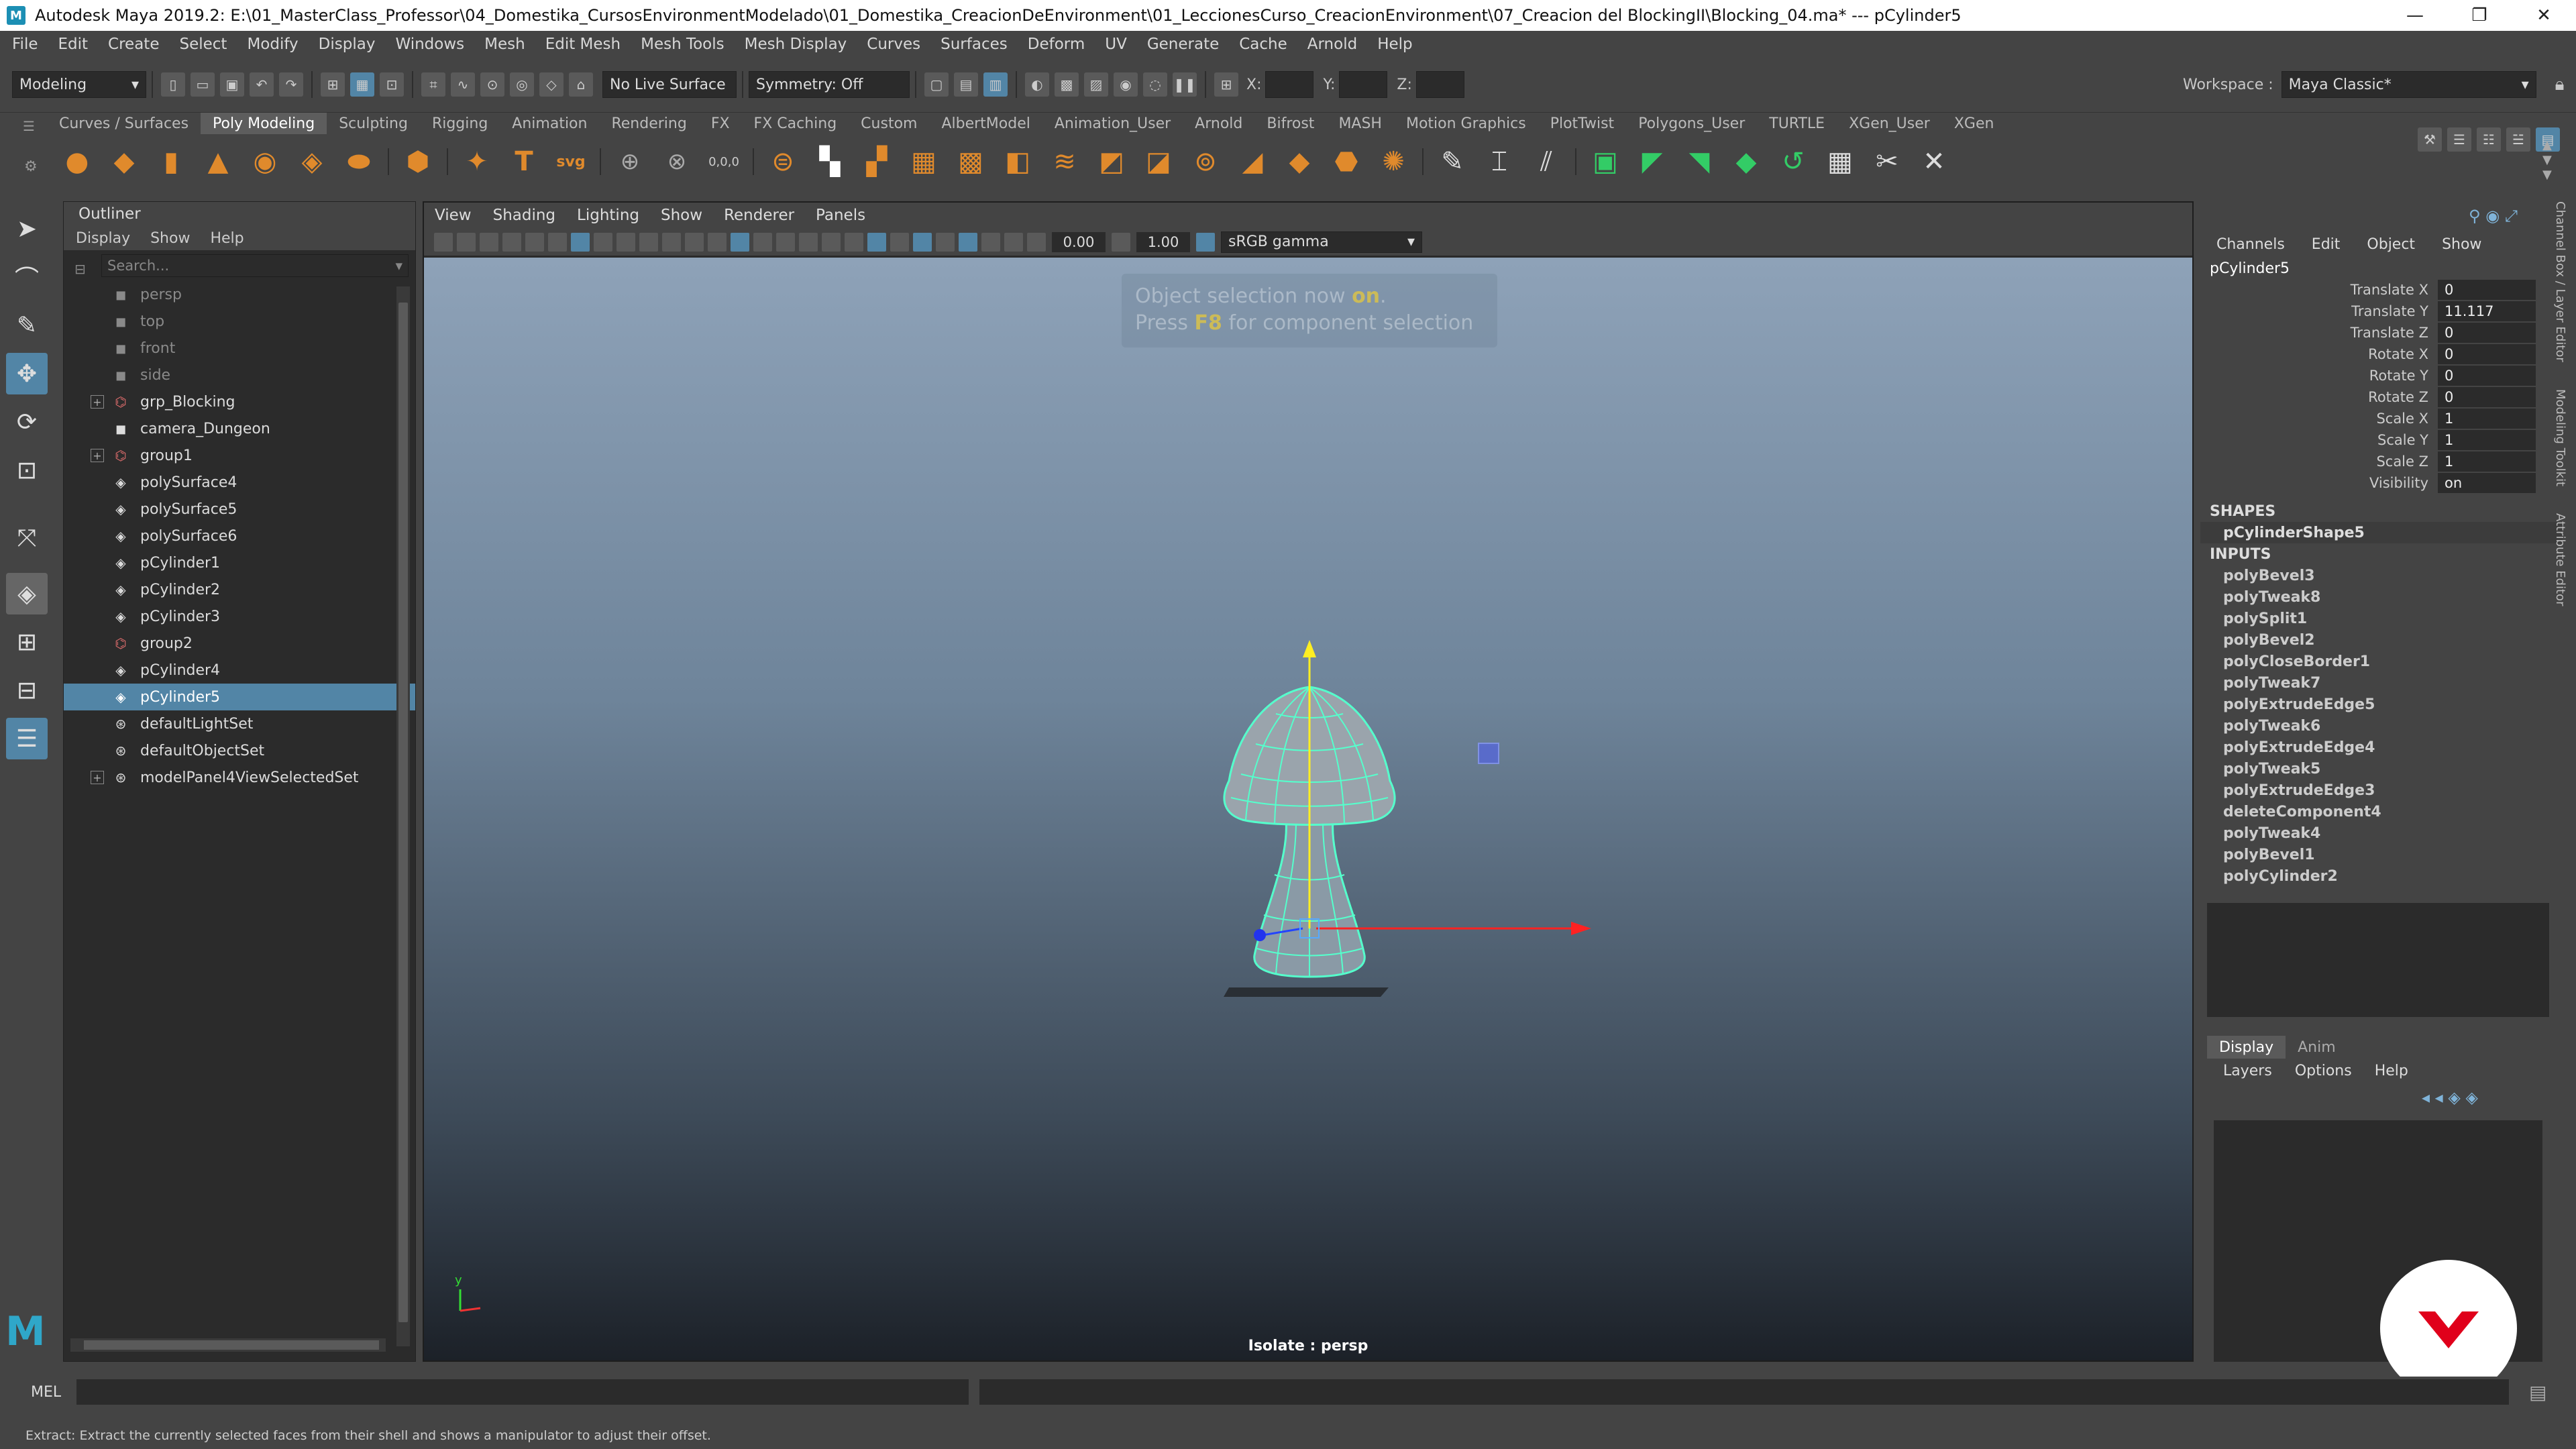 This screenshot has width=2576, height=1449. What do you see at coordinates (830, 162) in the screenshot?
I see `separate-icon: ▚` at bounding box center [830, 162].